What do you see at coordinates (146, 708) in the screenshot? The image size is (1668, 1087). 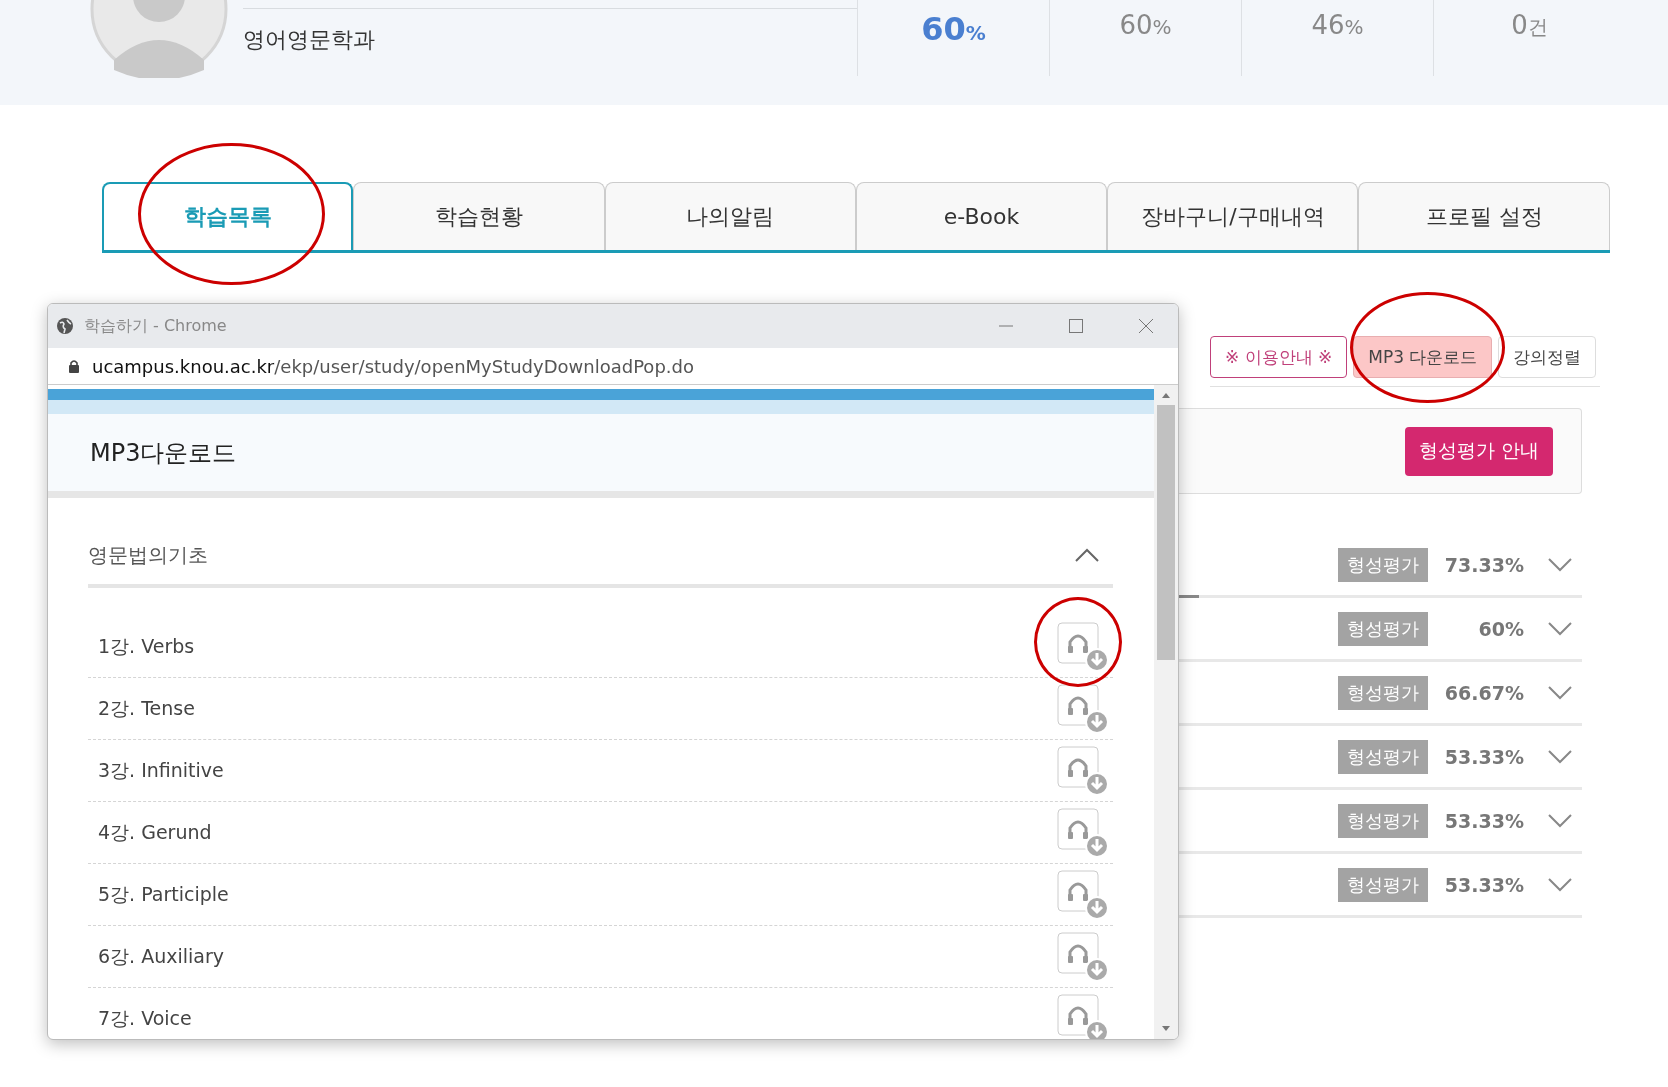 I see `lecture-title: 2강. Tense` at bounding box center [146, 708].